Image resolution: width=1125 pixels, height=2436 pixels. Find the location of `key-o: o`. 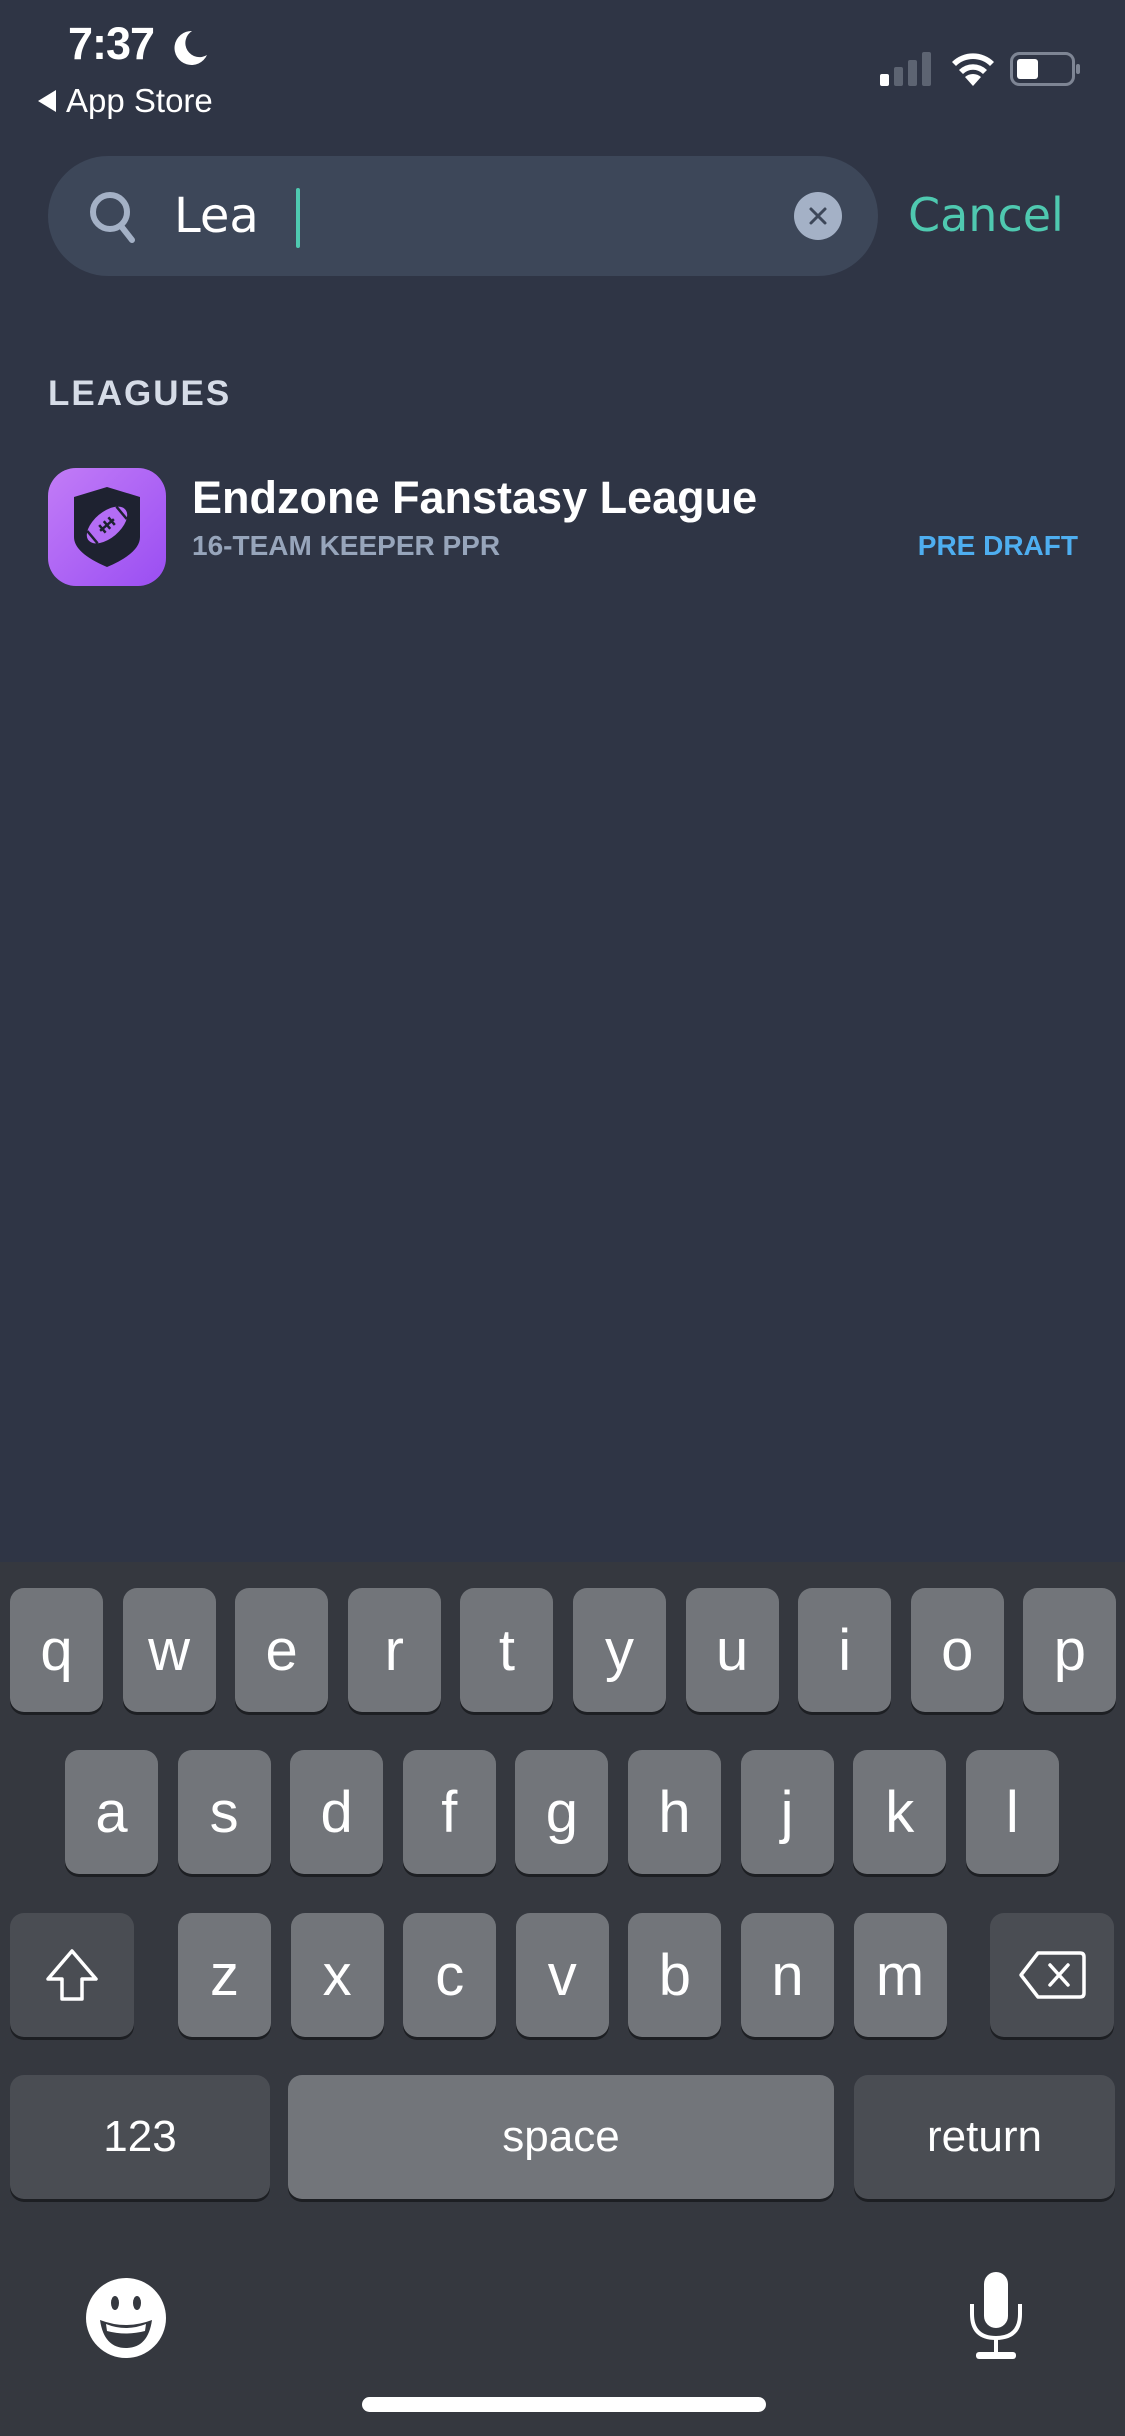

key-o: o is located at coordinates (957, 1650).